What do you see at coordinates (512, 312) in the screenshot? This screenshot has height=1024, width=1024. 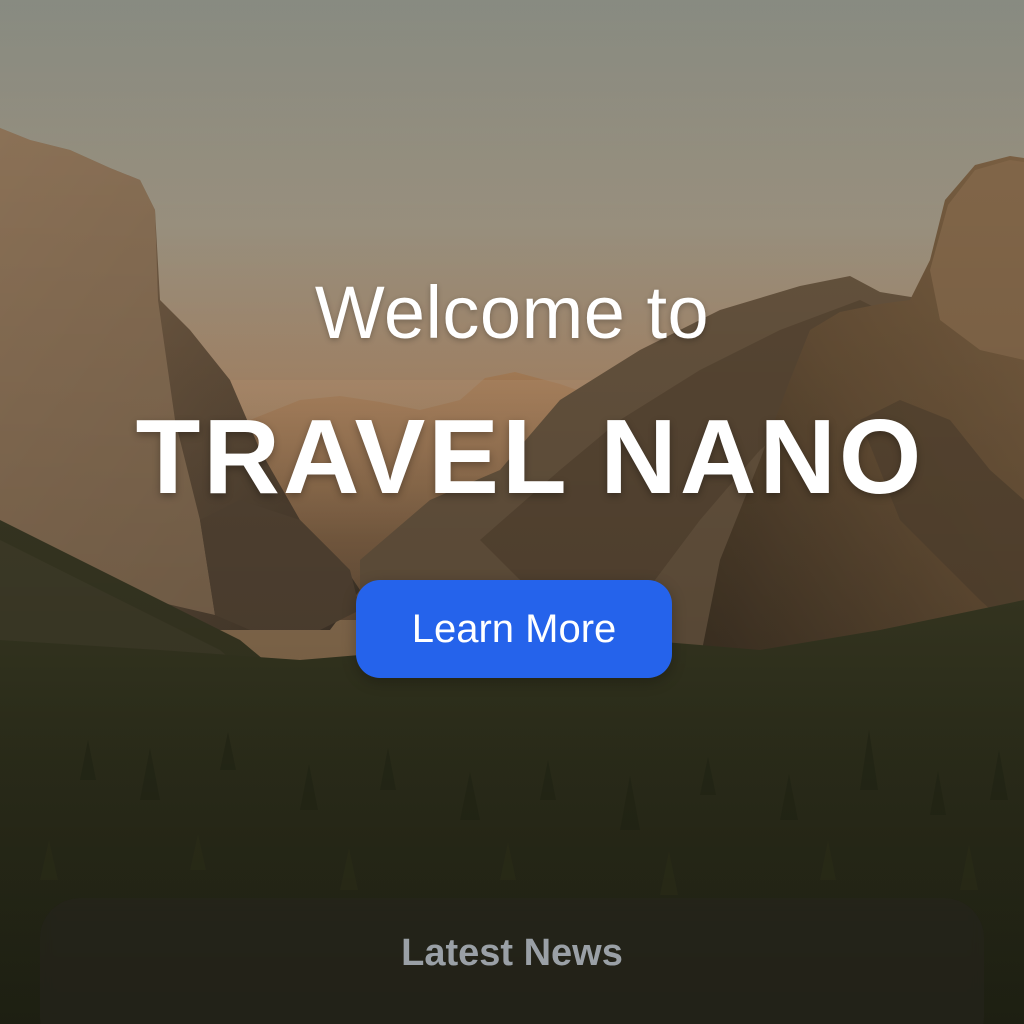 I see `welcome-heading: Welcome to` at bounding box center [512, 312].